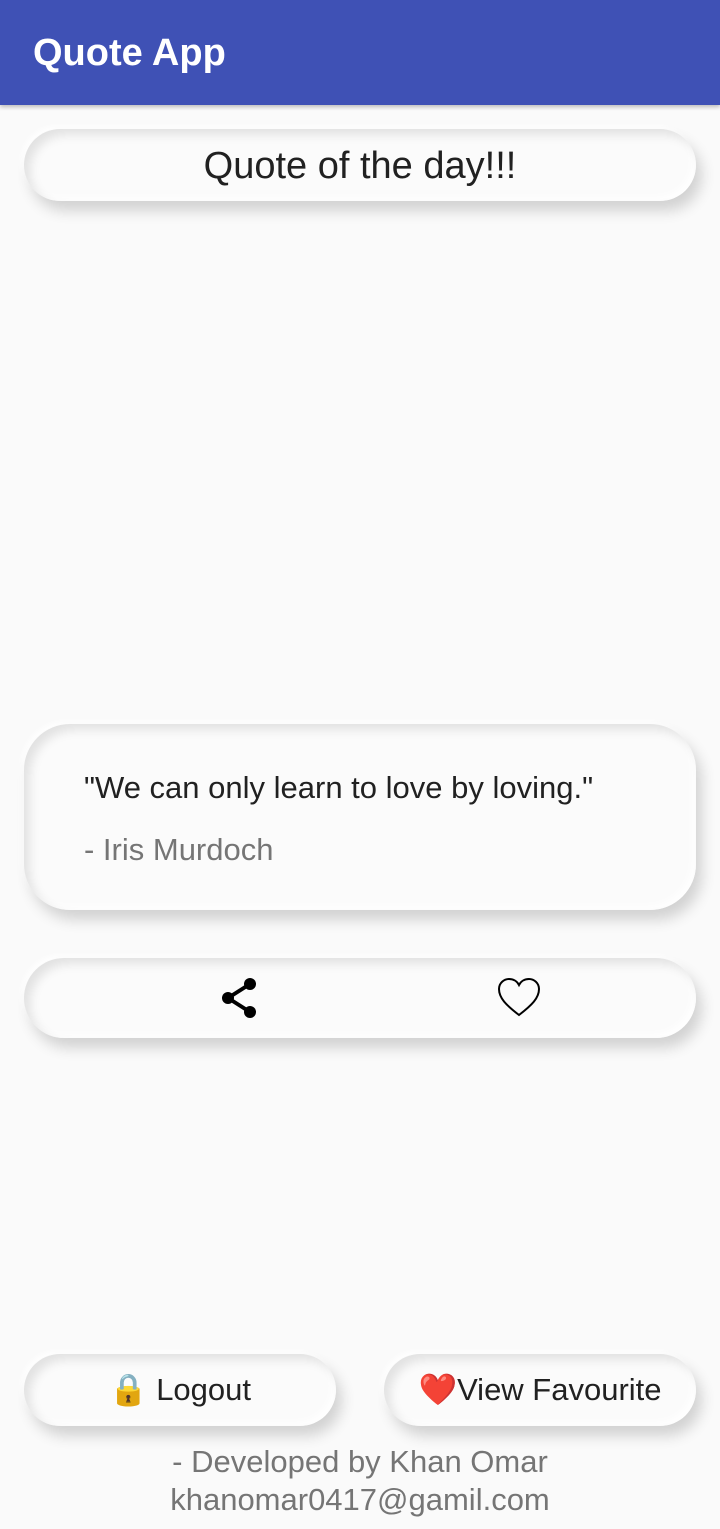 The image size is (720, 1529). I want to click on heart-outline-icon, so click(519, 997).